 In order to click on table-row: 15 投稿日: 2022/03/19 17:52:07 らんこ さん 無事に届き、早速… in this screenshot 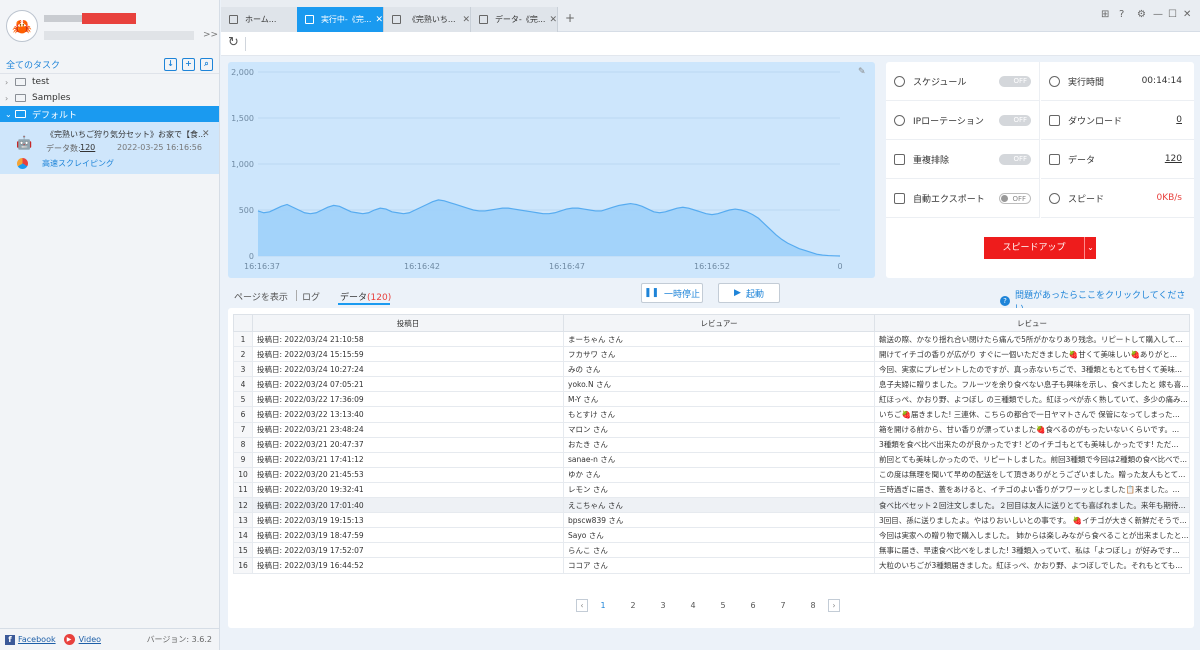, I will do `click(711, 550)`.